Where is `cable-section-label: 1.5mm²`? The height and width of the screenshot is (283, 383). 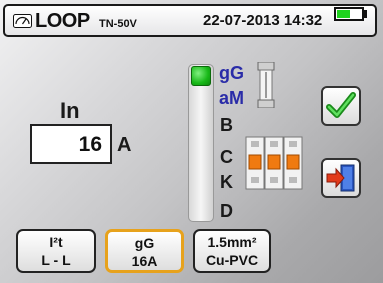 cable-section-label: 1.5mm² is located at coordinates (232, 242).